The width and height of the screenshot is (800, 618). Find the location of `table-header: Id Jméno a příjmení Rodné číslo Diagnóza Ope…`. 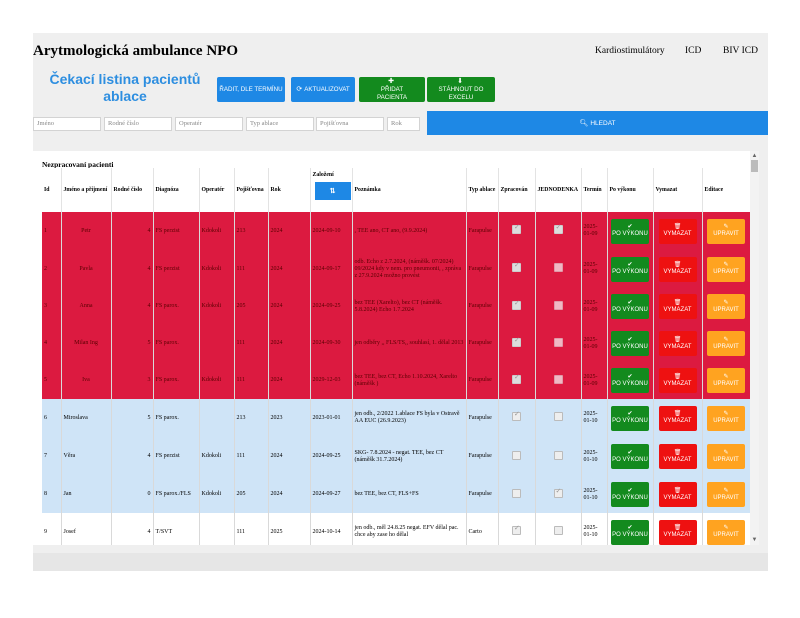

table-header: Id Jméno a příjmení Rodné číslo Diagnóza Ope… is located at coordinates (396, 190).